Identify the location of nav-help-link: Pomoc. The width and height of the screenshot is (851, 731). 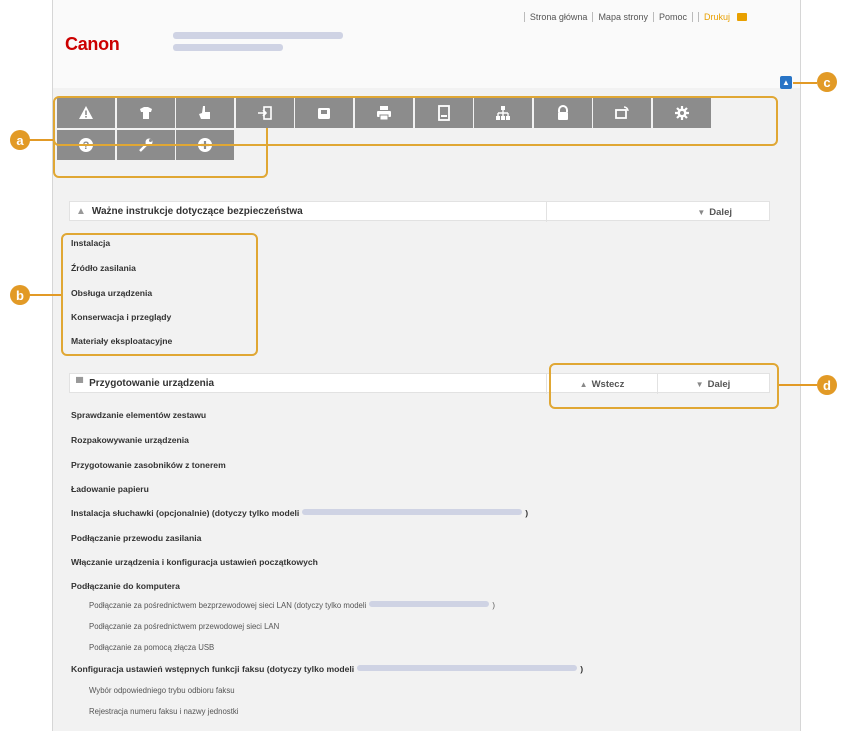
(672, 17).